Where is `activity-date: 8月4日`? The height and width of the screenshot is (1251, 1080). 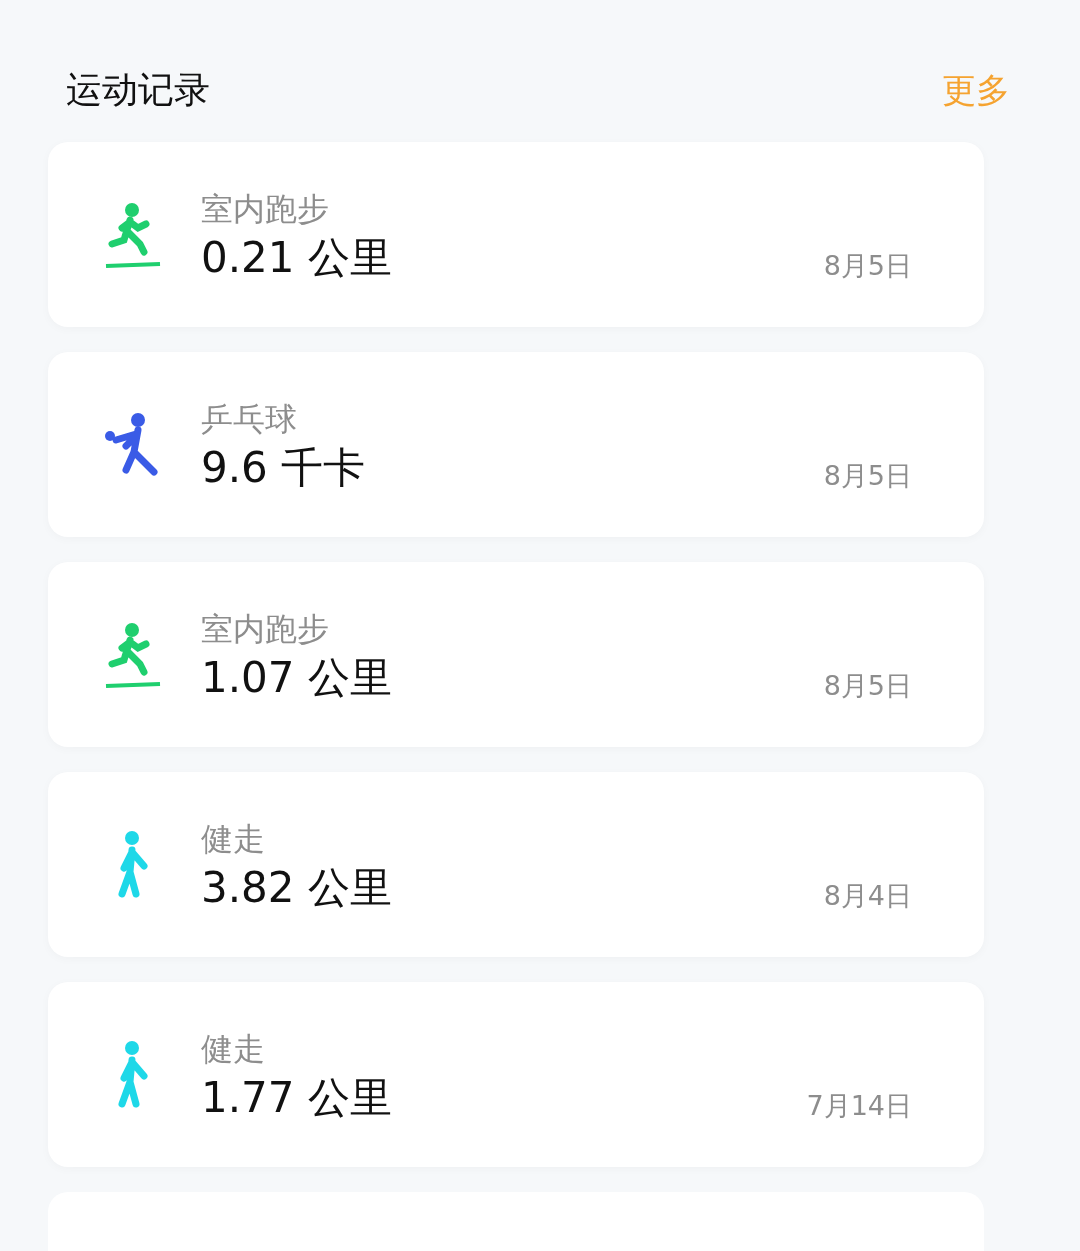
activity-date: 8月4日 is located at coordinates (867, 895).